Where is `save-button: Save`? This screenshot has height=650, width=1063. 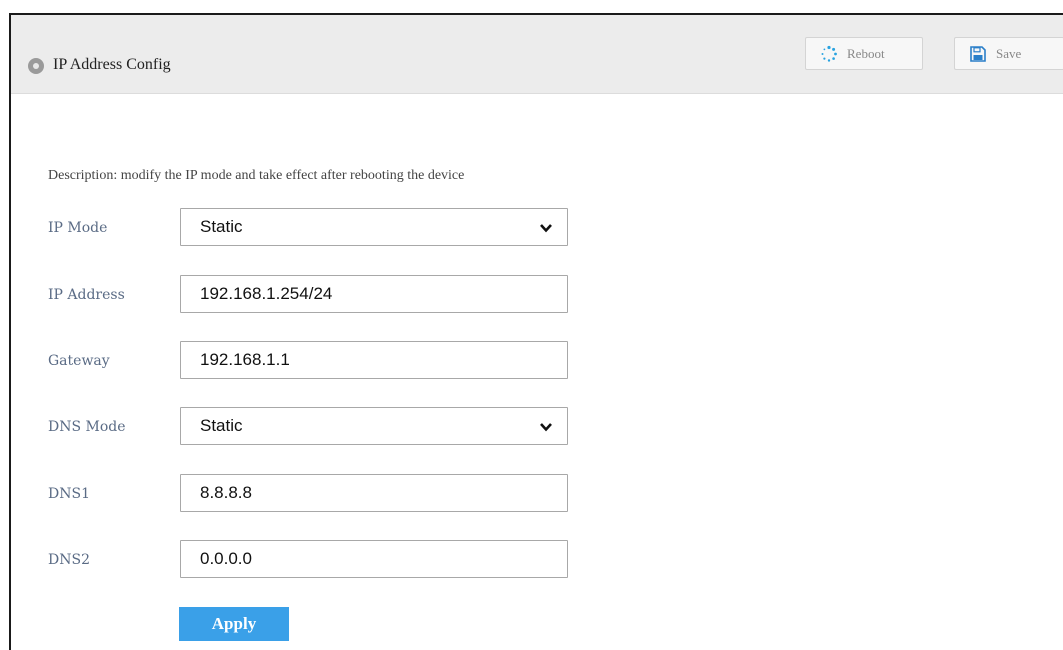
save-button: Save is located at coordinates (1008, 53).